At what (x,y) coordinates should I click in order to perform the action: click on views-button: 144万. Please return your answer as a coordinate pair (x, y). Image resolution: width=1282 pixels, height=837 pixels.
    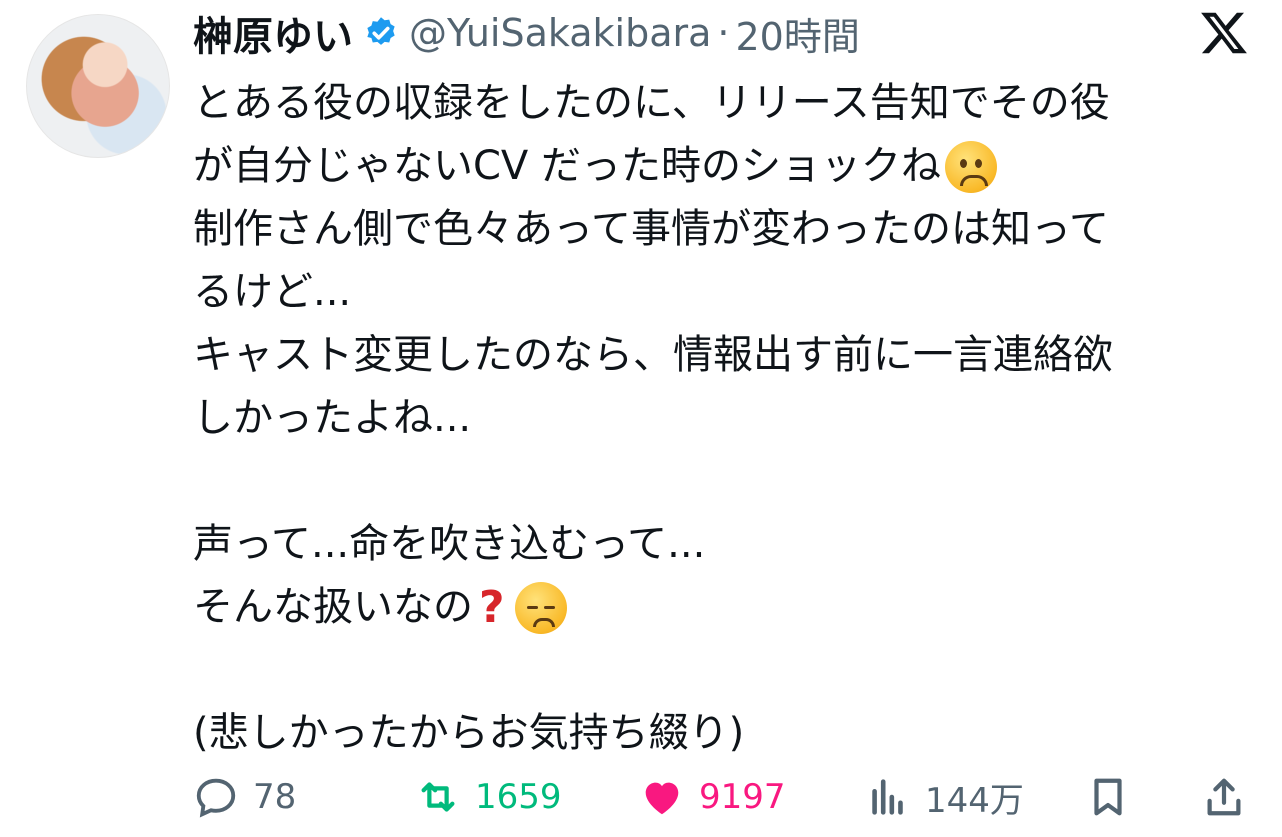
    Looking at the image, I should click on (944, 797).